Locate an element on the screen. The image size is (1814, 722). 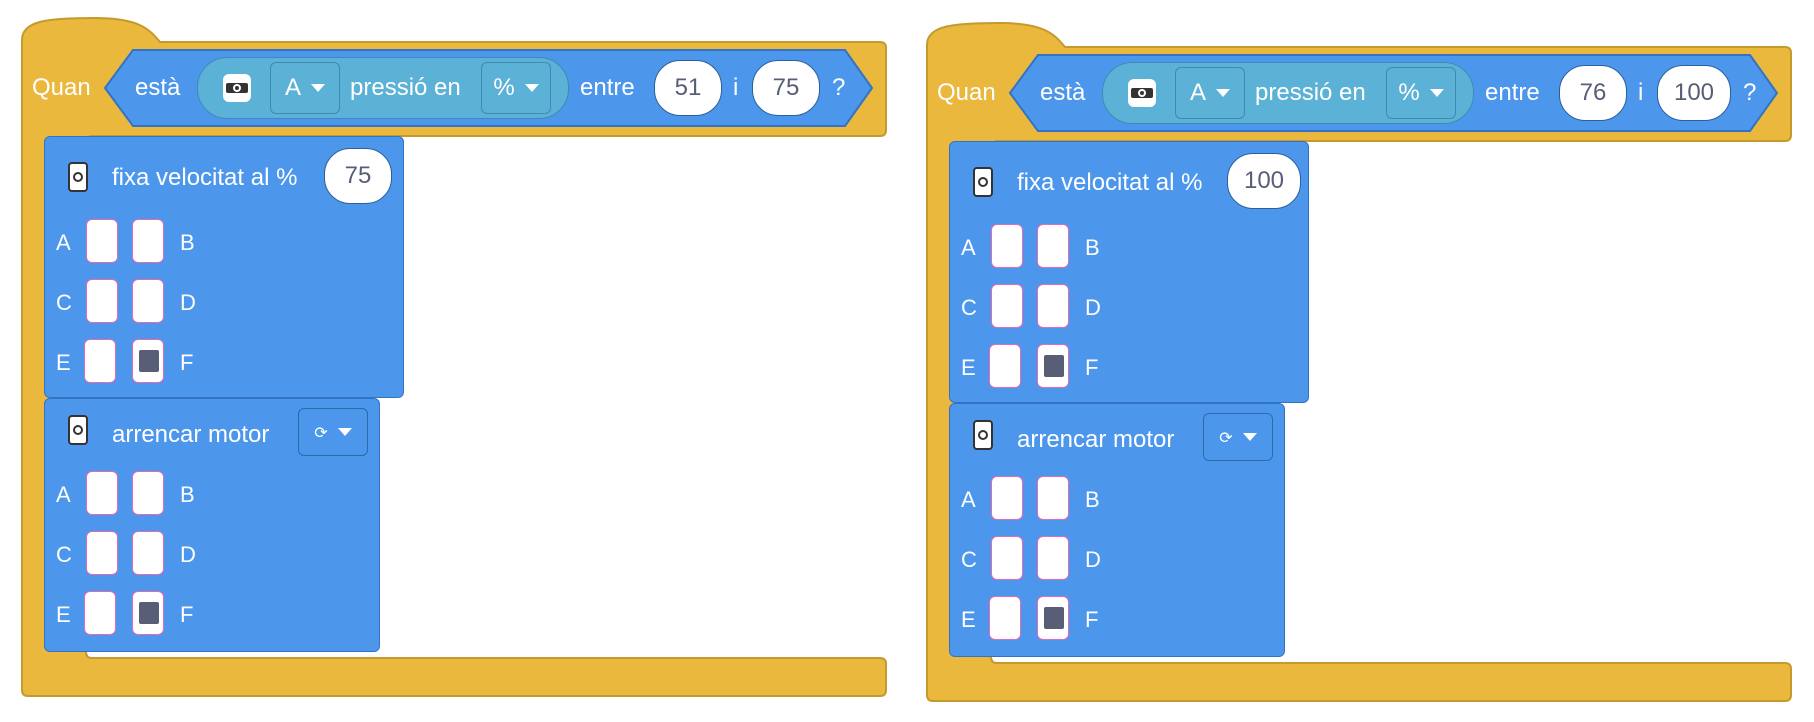
speed-value-input: 75 is located at coordinates (358, 176).